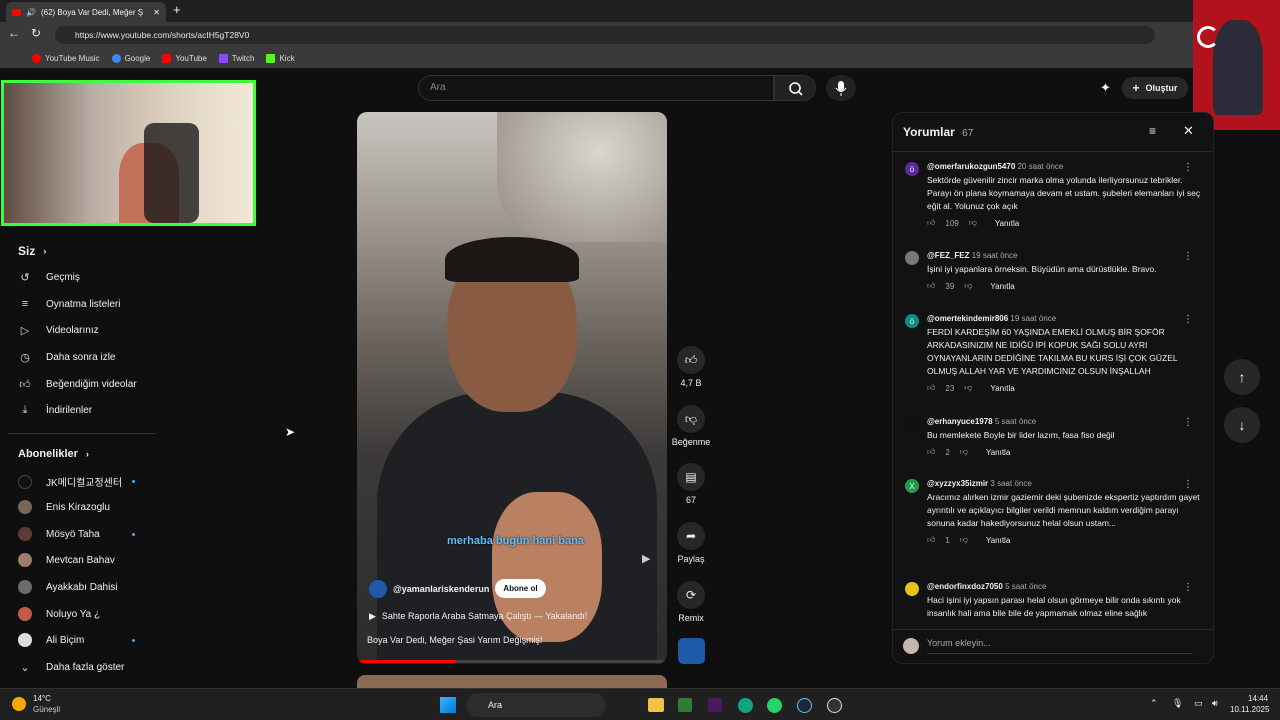  What do you see at coordinates (512, 681) in the screenshot?
I see `next-video-preview` at bounding box center [512, 681].